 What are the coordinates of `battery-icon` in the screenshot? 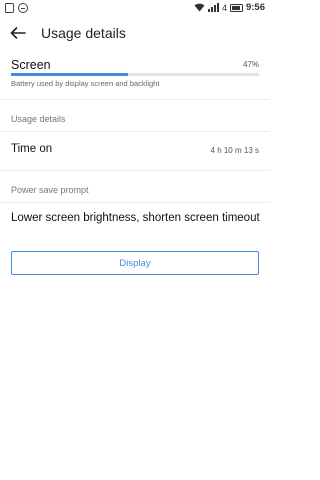 It's located at (236, 7).